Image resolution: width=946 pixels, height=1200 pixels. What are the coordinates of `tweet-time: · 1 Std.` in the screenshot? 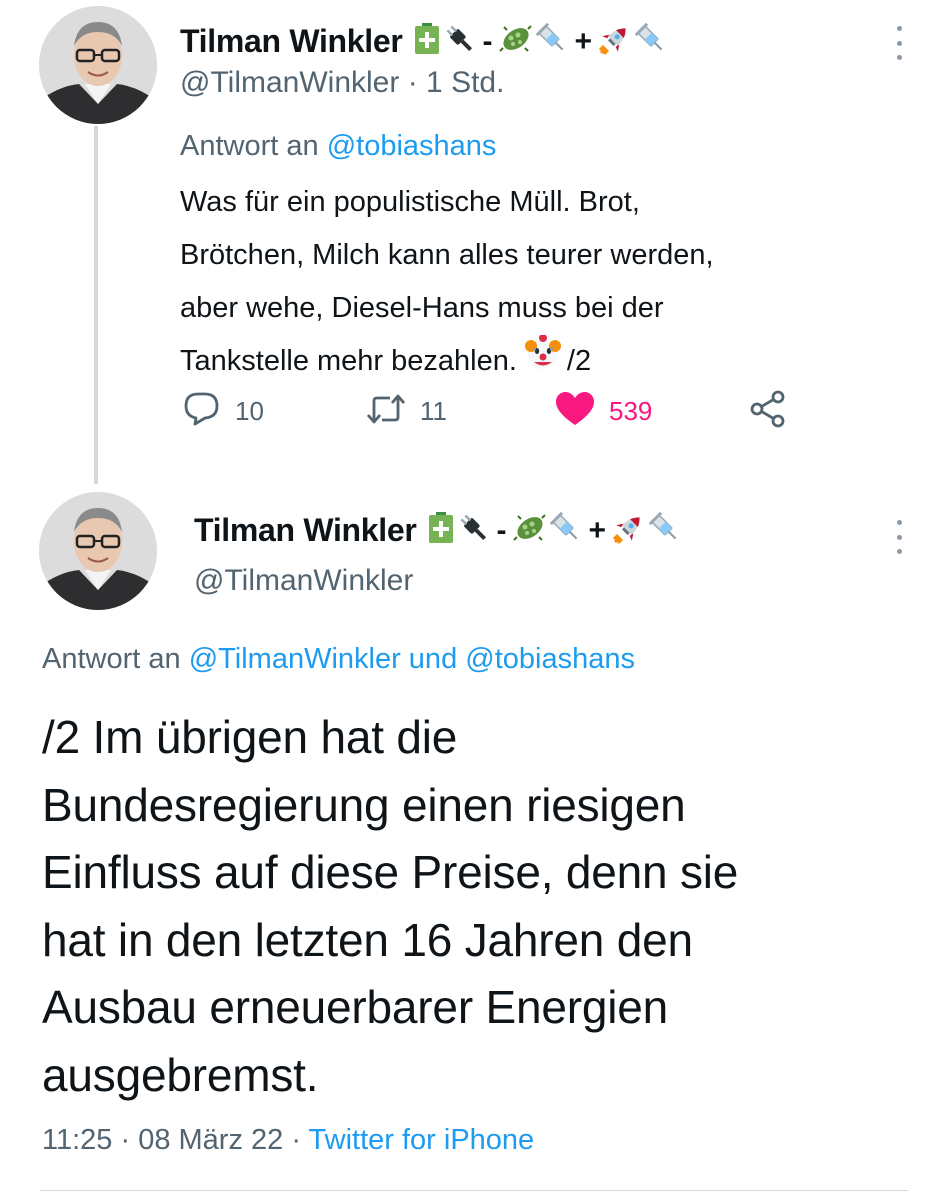 It's located at (456, 82).